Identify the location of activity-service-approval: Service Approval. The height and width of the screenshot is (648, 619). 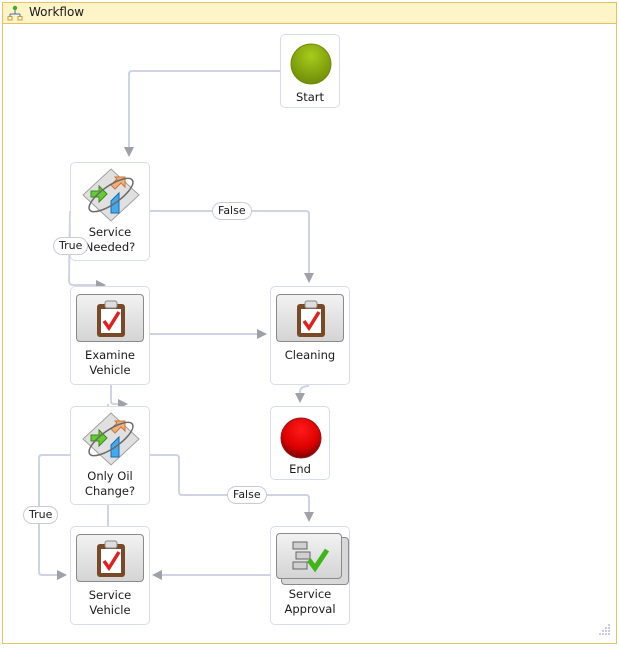
(310, 575).